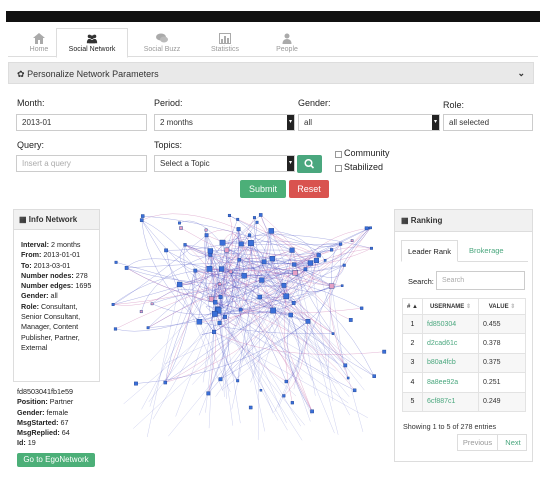 The width and height of the screenshot is (550, 479). What do you see at coordinates (287, 42) in the screenshot?
I see `tab-people: People` at bounding box center [287, 42].